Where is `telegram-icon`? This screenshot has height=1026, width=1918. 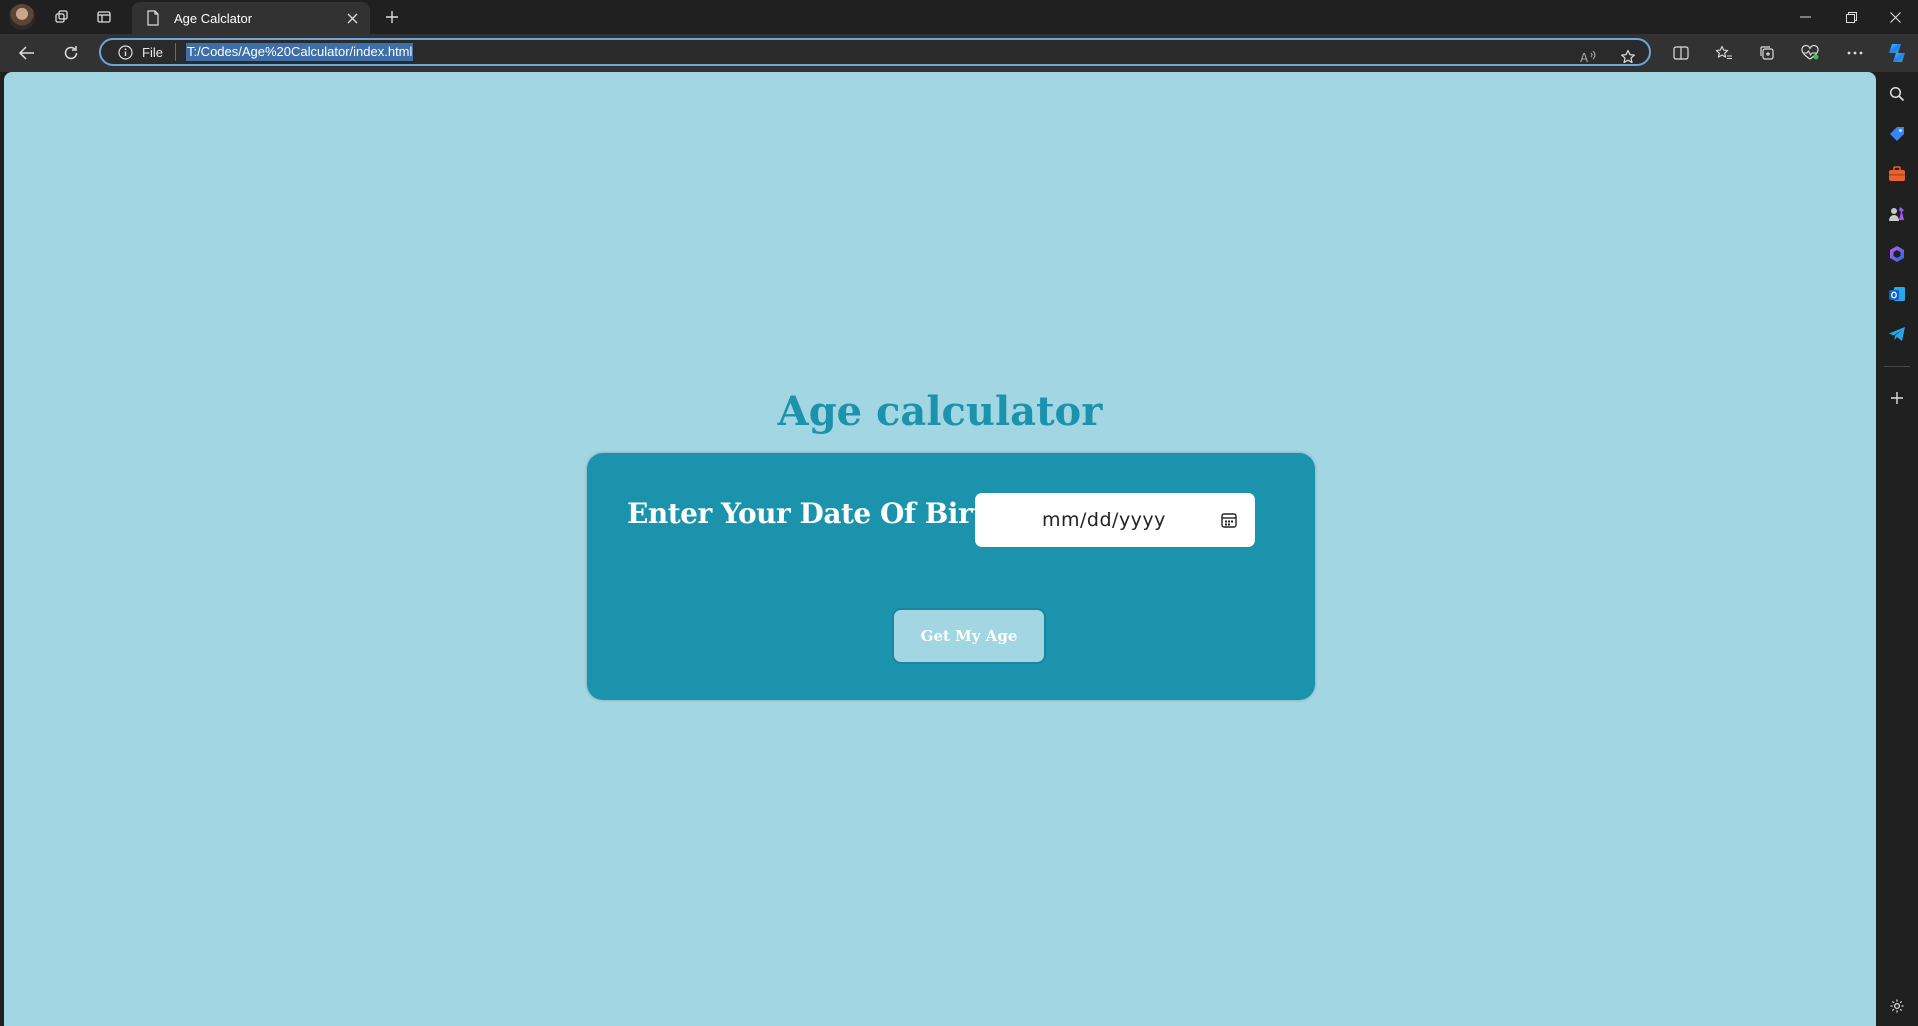
telegram-icon is located at coordinates (1897, 334).